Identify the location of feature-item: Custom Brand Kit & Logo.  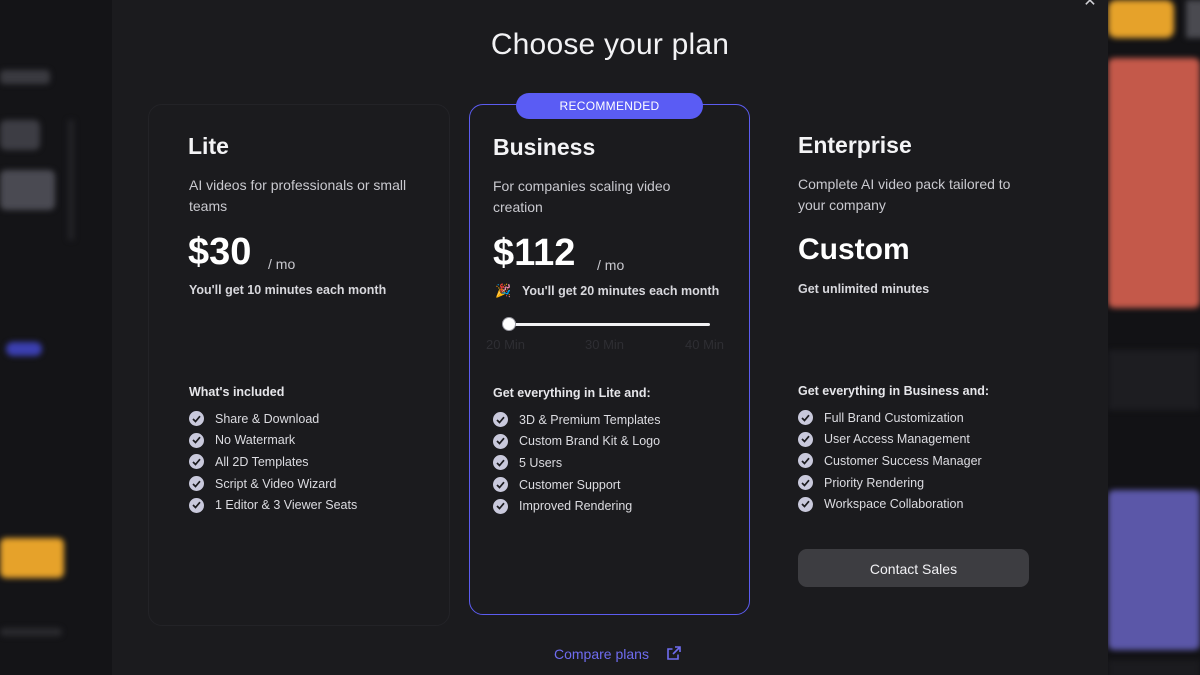
(577, 442).